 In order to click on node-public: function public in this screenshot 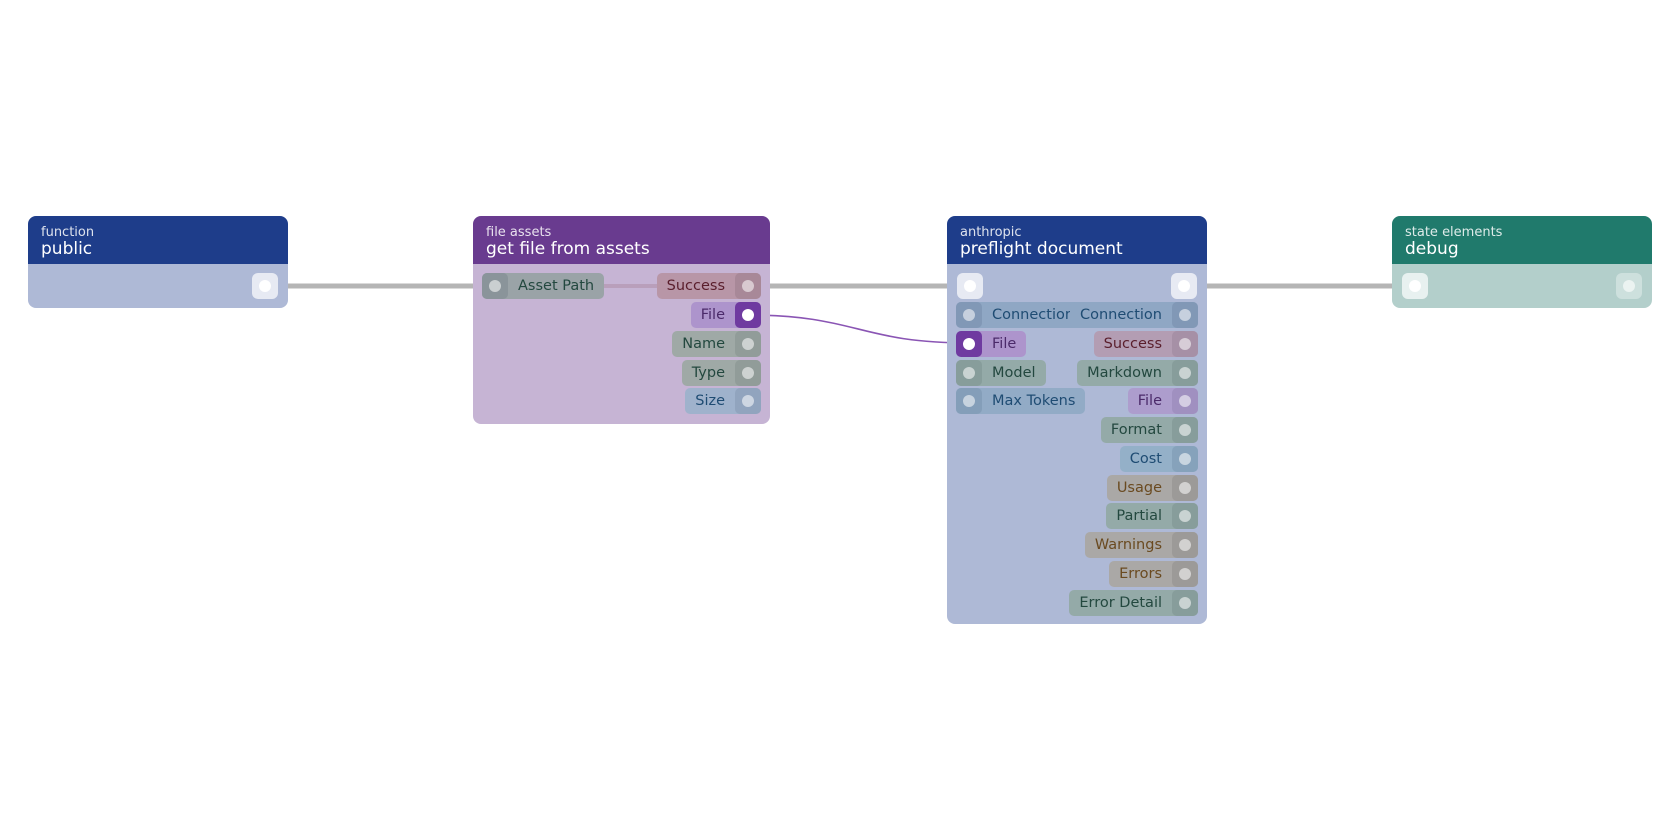, I will do `click(158, 262)`.